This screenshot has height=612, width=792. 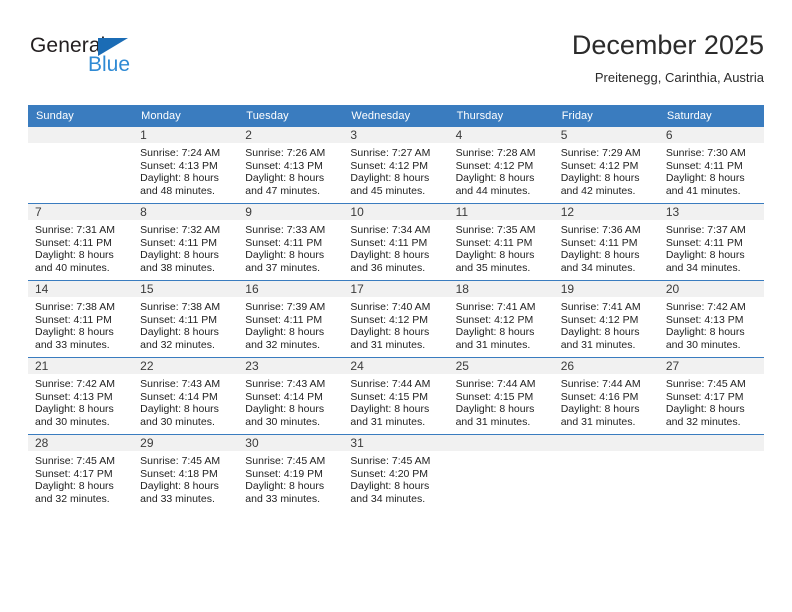 What do you see at coordinates (705, 384) in the screenshot?
I see `day-detail-sunrise: Sunrise: 7:45 AM` at bounding box center [705, 384].